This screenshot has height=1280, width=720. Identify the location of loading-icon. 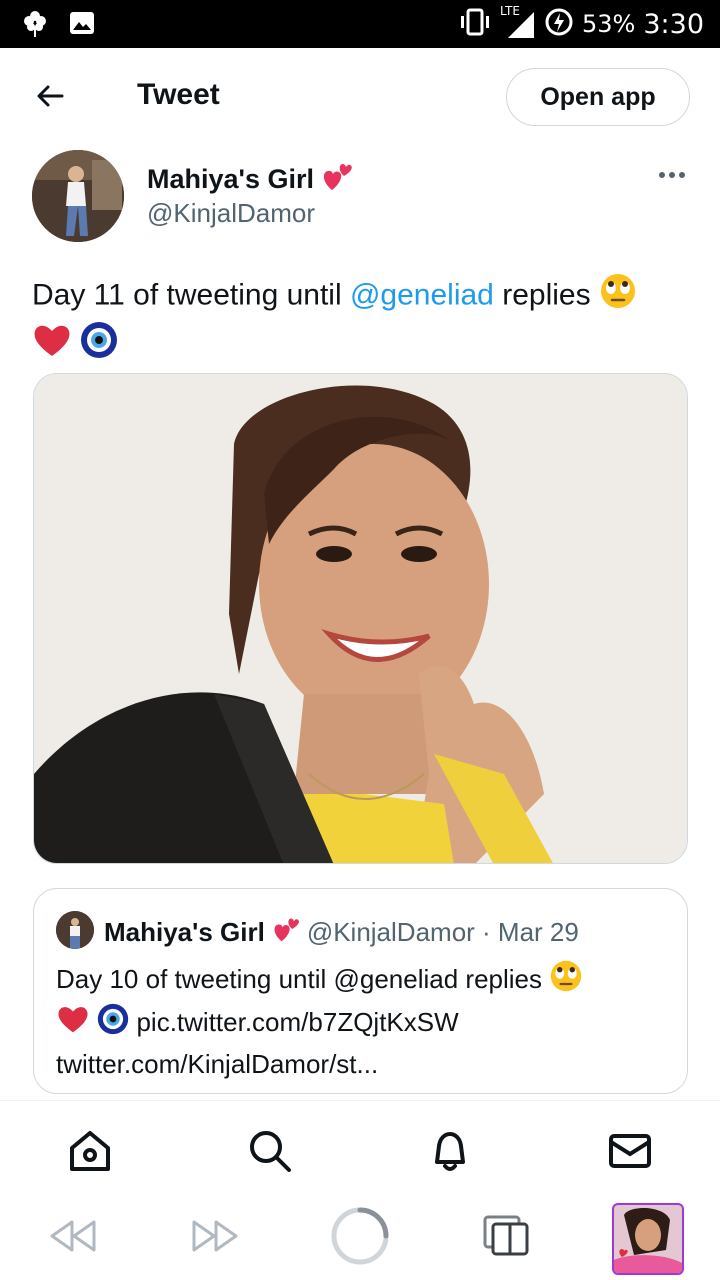
(360, 1238).